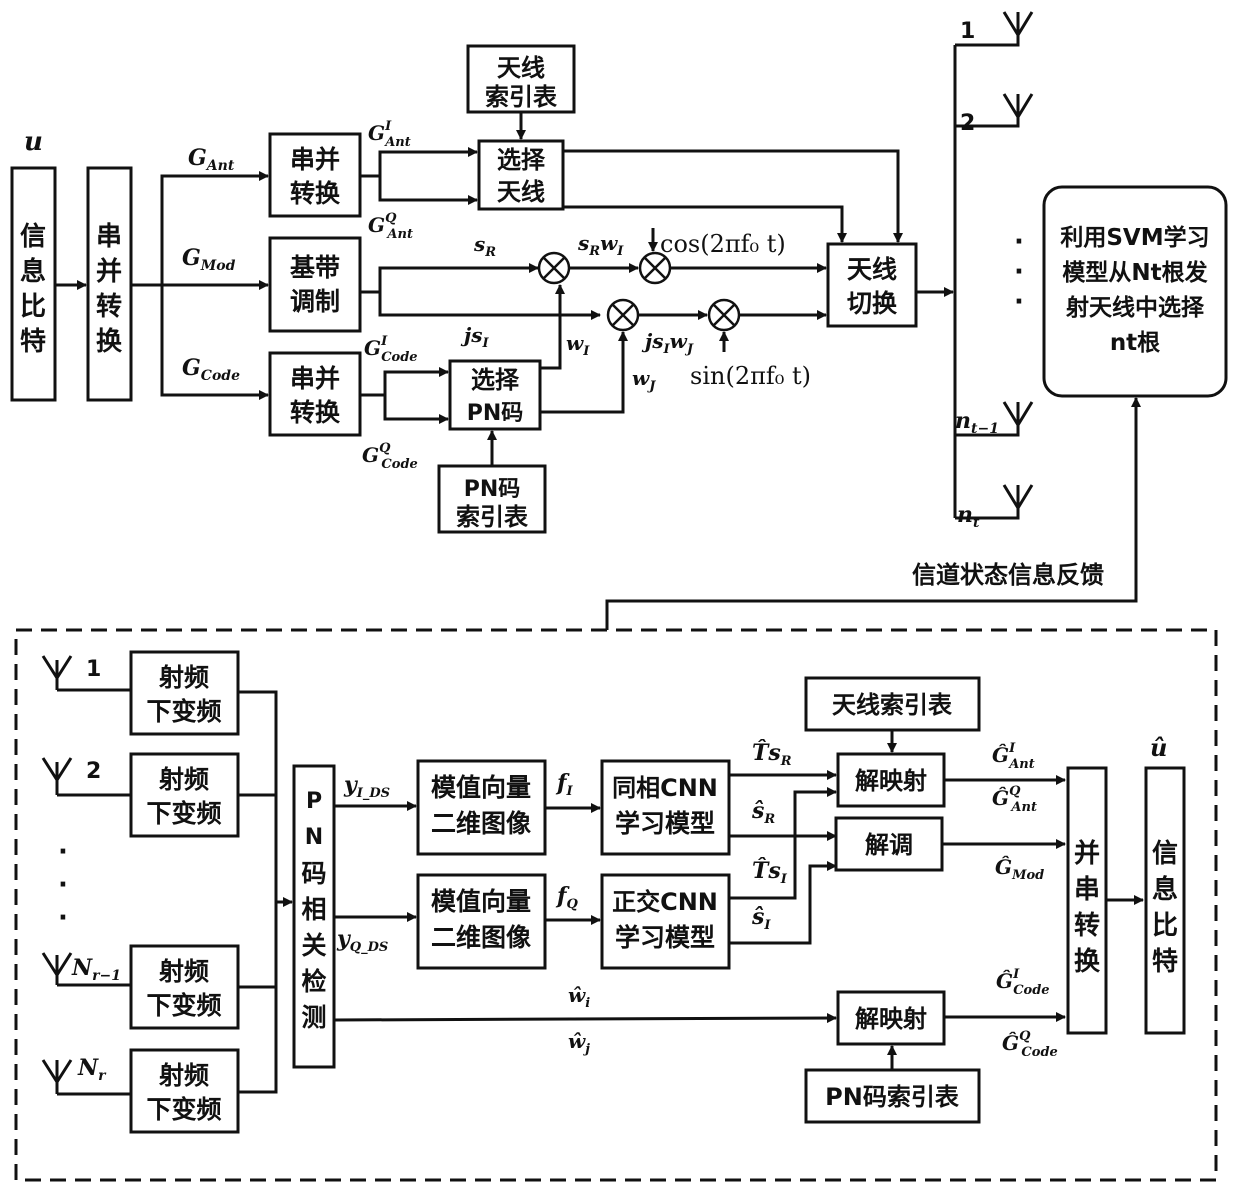 The width and height of the screenshot is (1240, 1194). Describe the element at coordinates (315, 267) in the screenshot. I see `svg-text: 基带` at that location.